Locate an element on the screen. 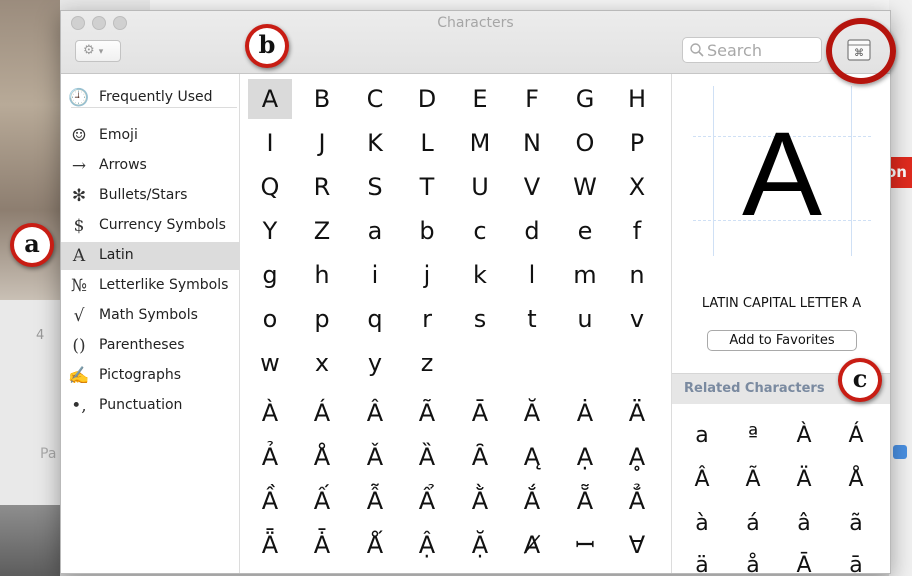 The width and height of the screenshot is (912, 576). character-cell: F is located at coordinates (532, 99).